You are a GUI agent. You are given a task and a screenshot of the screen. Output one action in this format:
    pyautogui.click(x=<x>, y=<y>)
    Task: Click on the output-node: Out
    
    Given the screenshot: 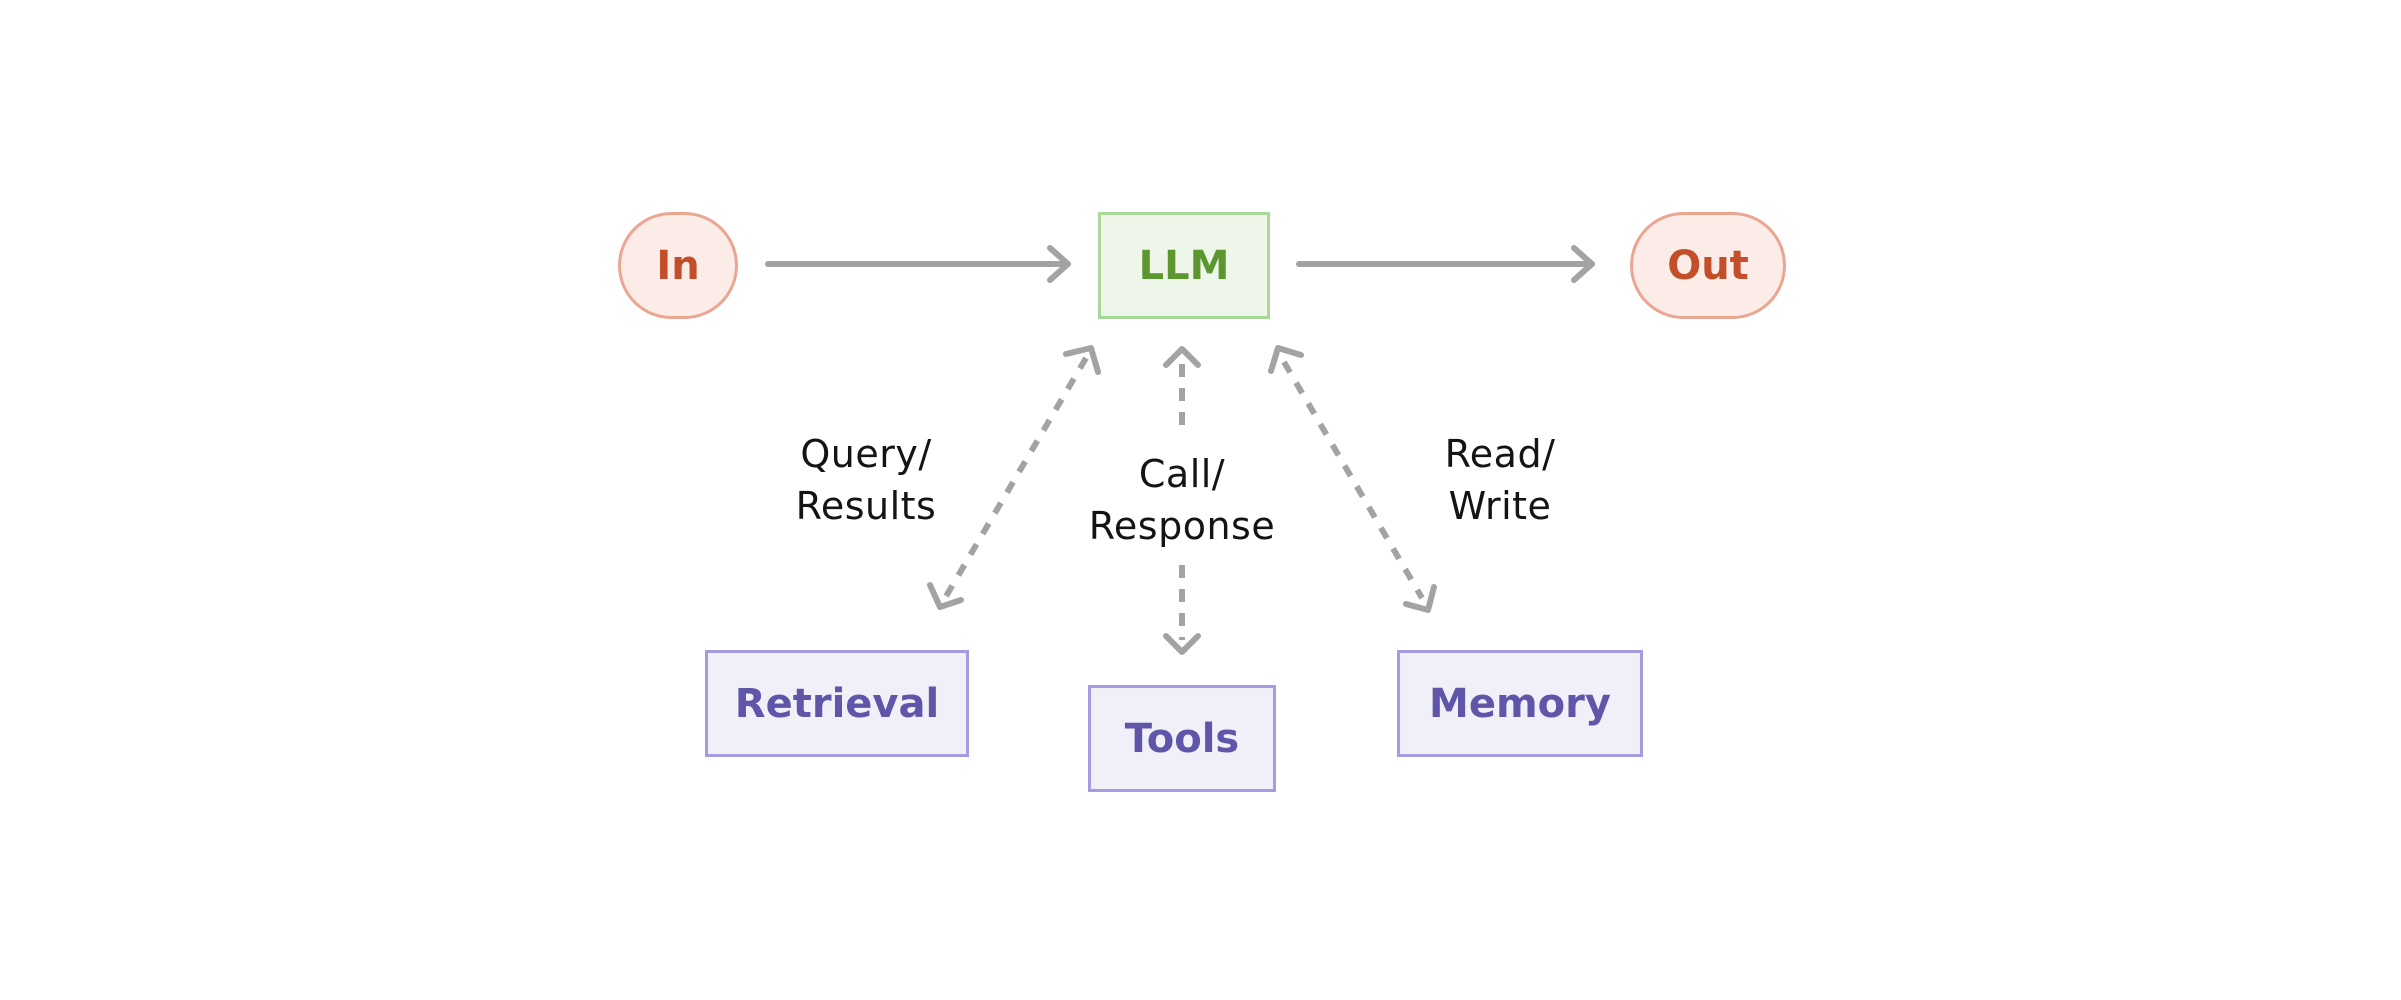 What is the action you would take?
    pyautogui.click(x=1708, y=265)
    